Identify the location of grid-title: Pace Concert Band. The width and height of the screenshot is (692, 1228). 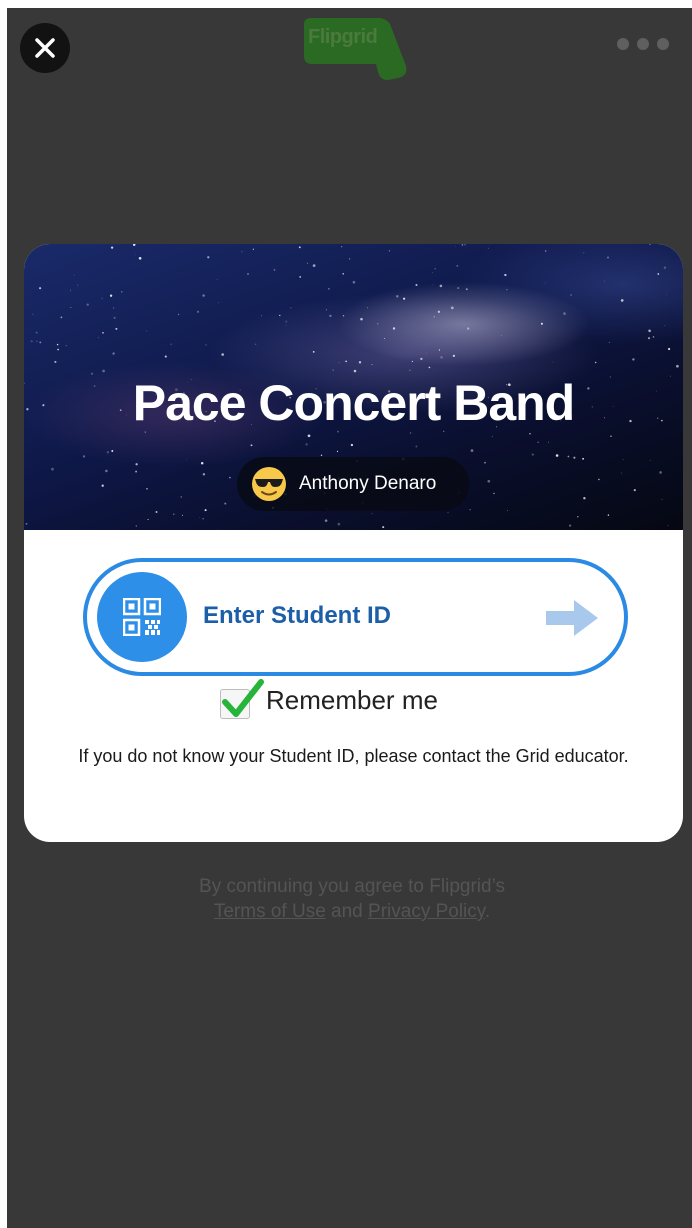
(353, 403).